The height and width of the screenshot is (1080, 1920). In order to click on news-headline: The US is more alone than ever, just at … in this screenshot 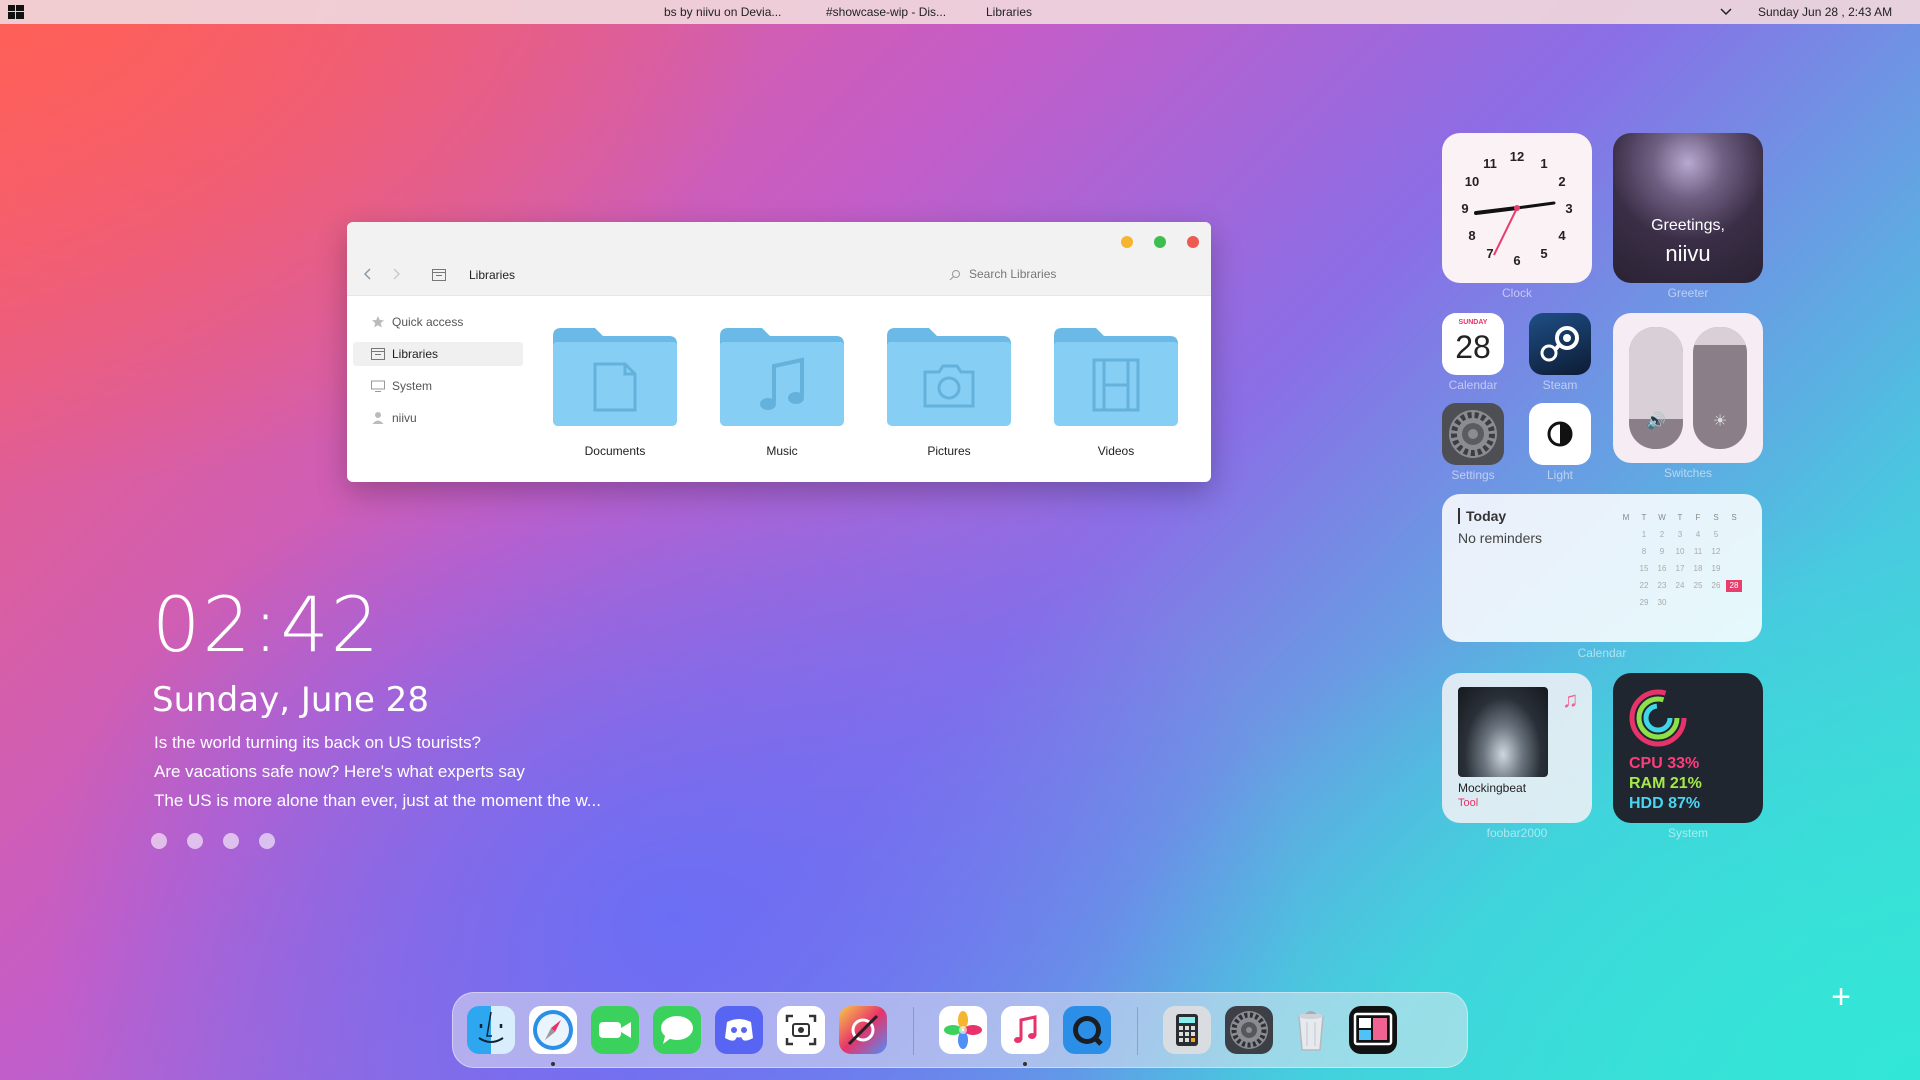, I will do `click(377, 801)`.